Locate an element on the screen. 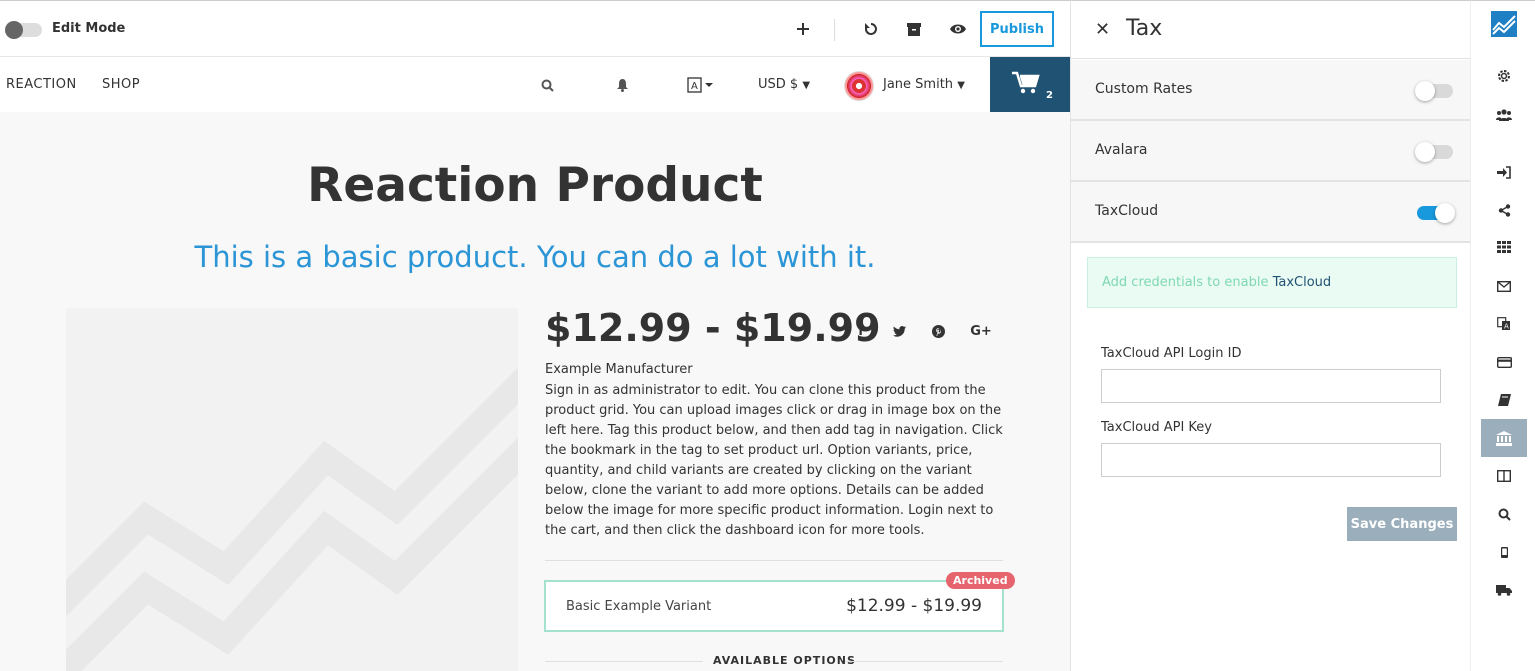 The width and height of the screenshot is (1535, 671). facebook-icon: f is located at coordinates (861, 331).